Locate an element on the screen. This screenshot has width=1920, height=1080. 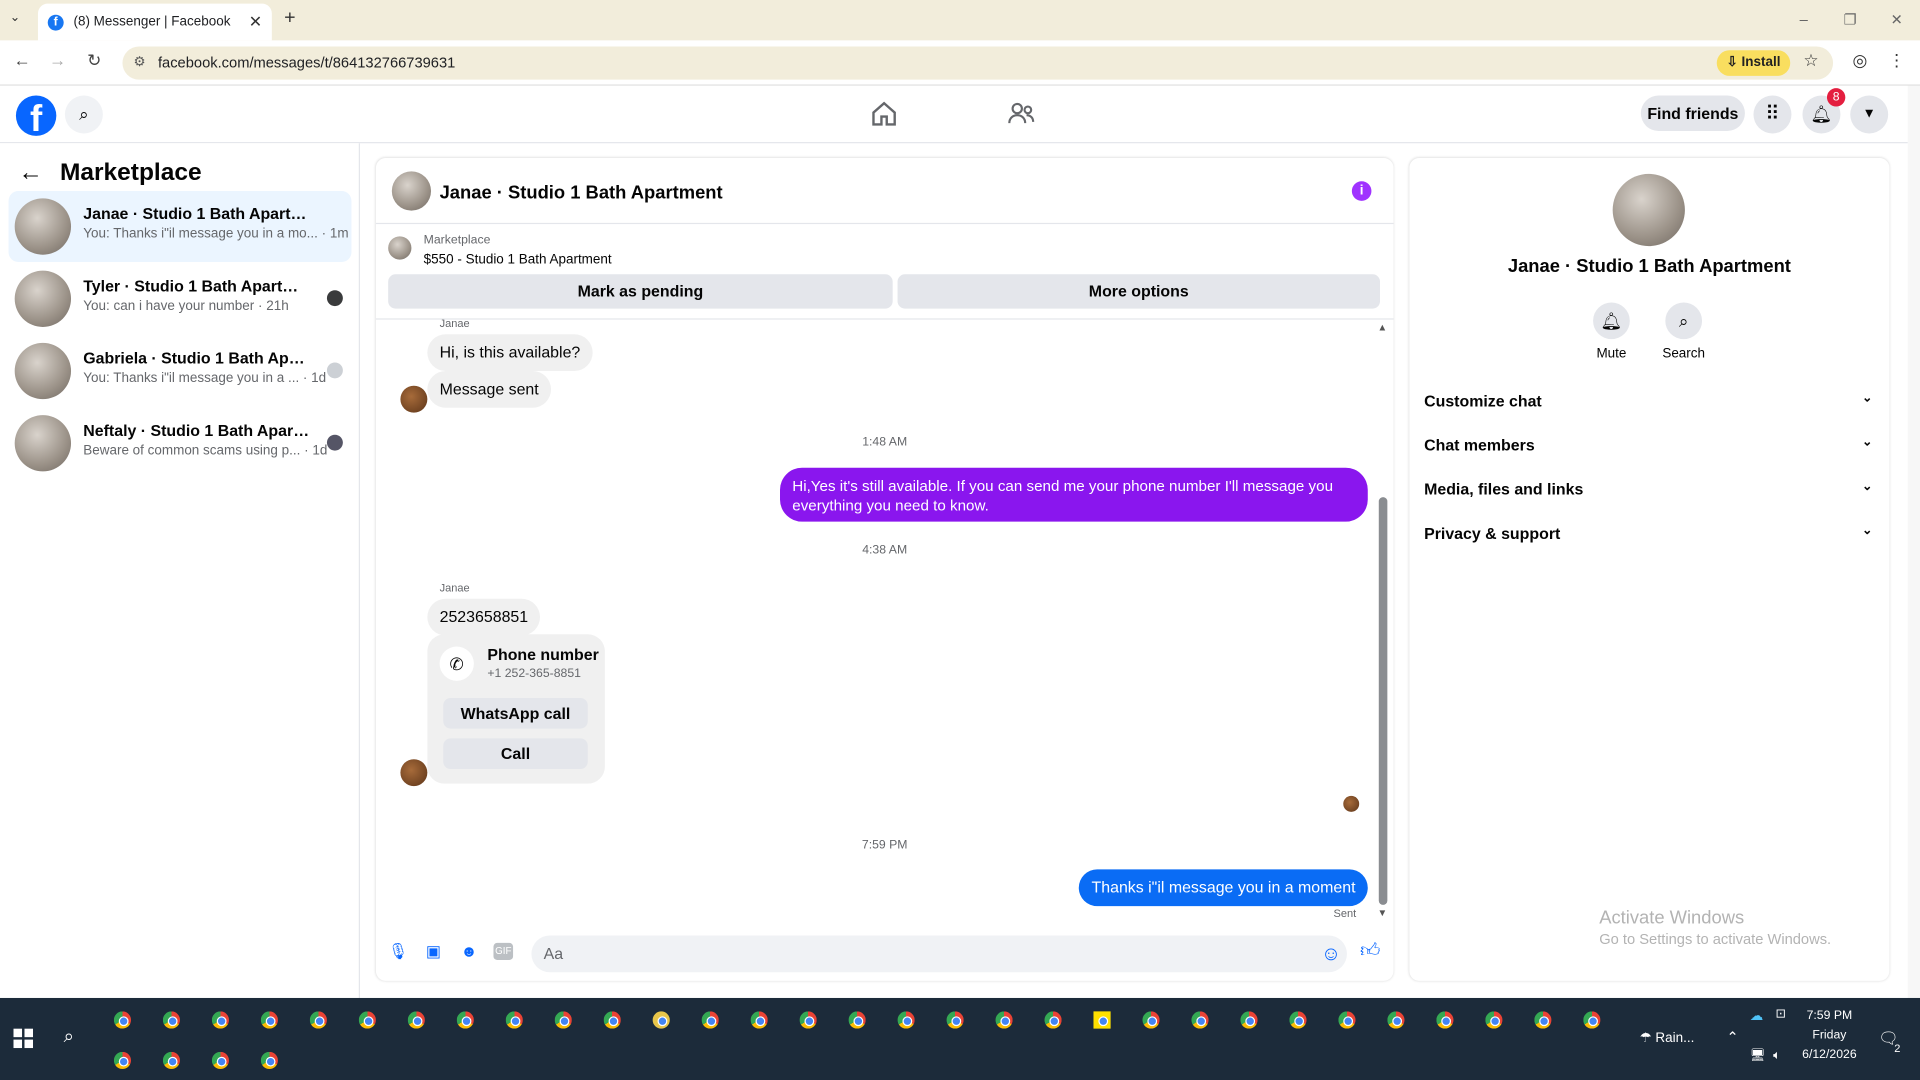
listing-thumbnail is located at coordinates (400, 248).